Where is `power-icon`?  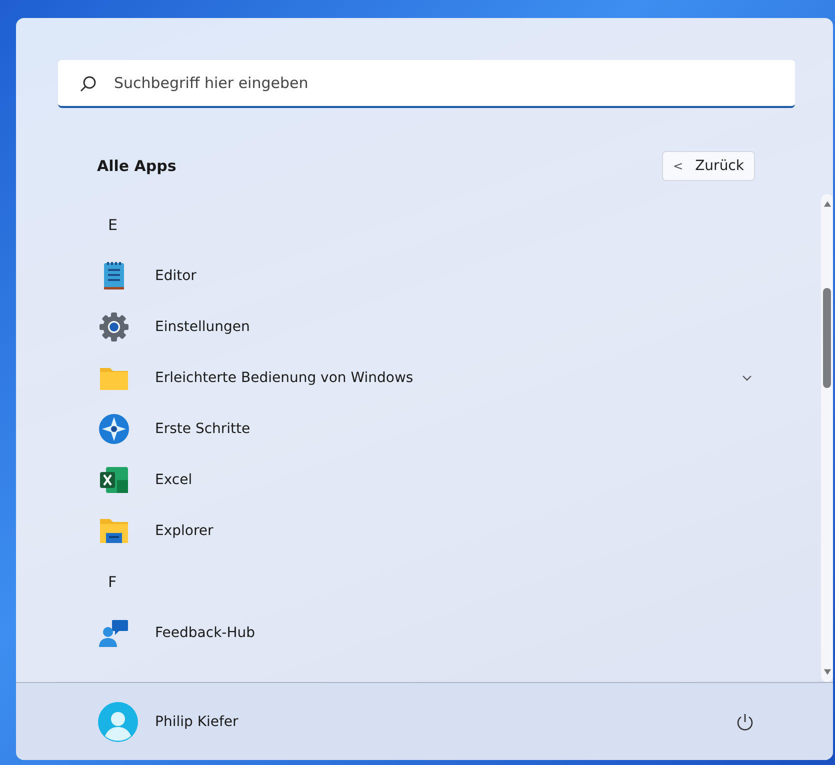 power-icon is located at coordinates (745, 722).